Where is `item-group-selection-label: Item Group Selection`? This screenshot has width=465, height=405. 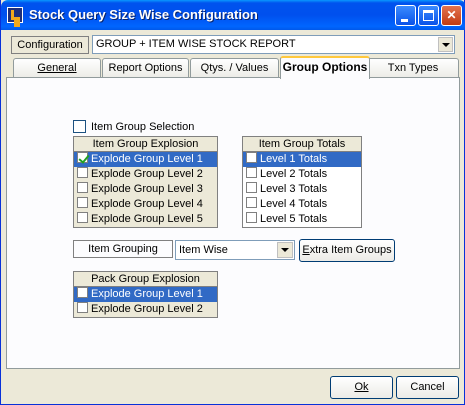 item-group-selection-label: Item Group Selection is located at coordinates (143, 126).